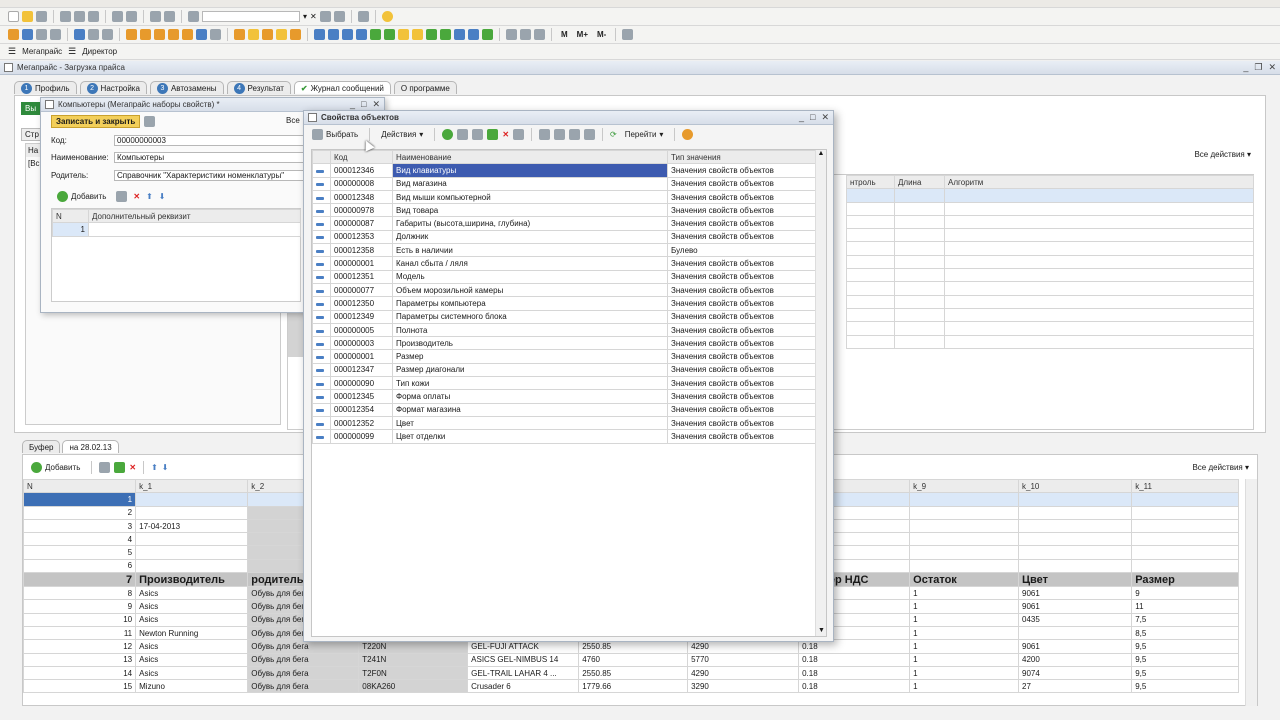 The image size is (1280, 720). I want to click on tab-about: О программе, so click(425, 87).